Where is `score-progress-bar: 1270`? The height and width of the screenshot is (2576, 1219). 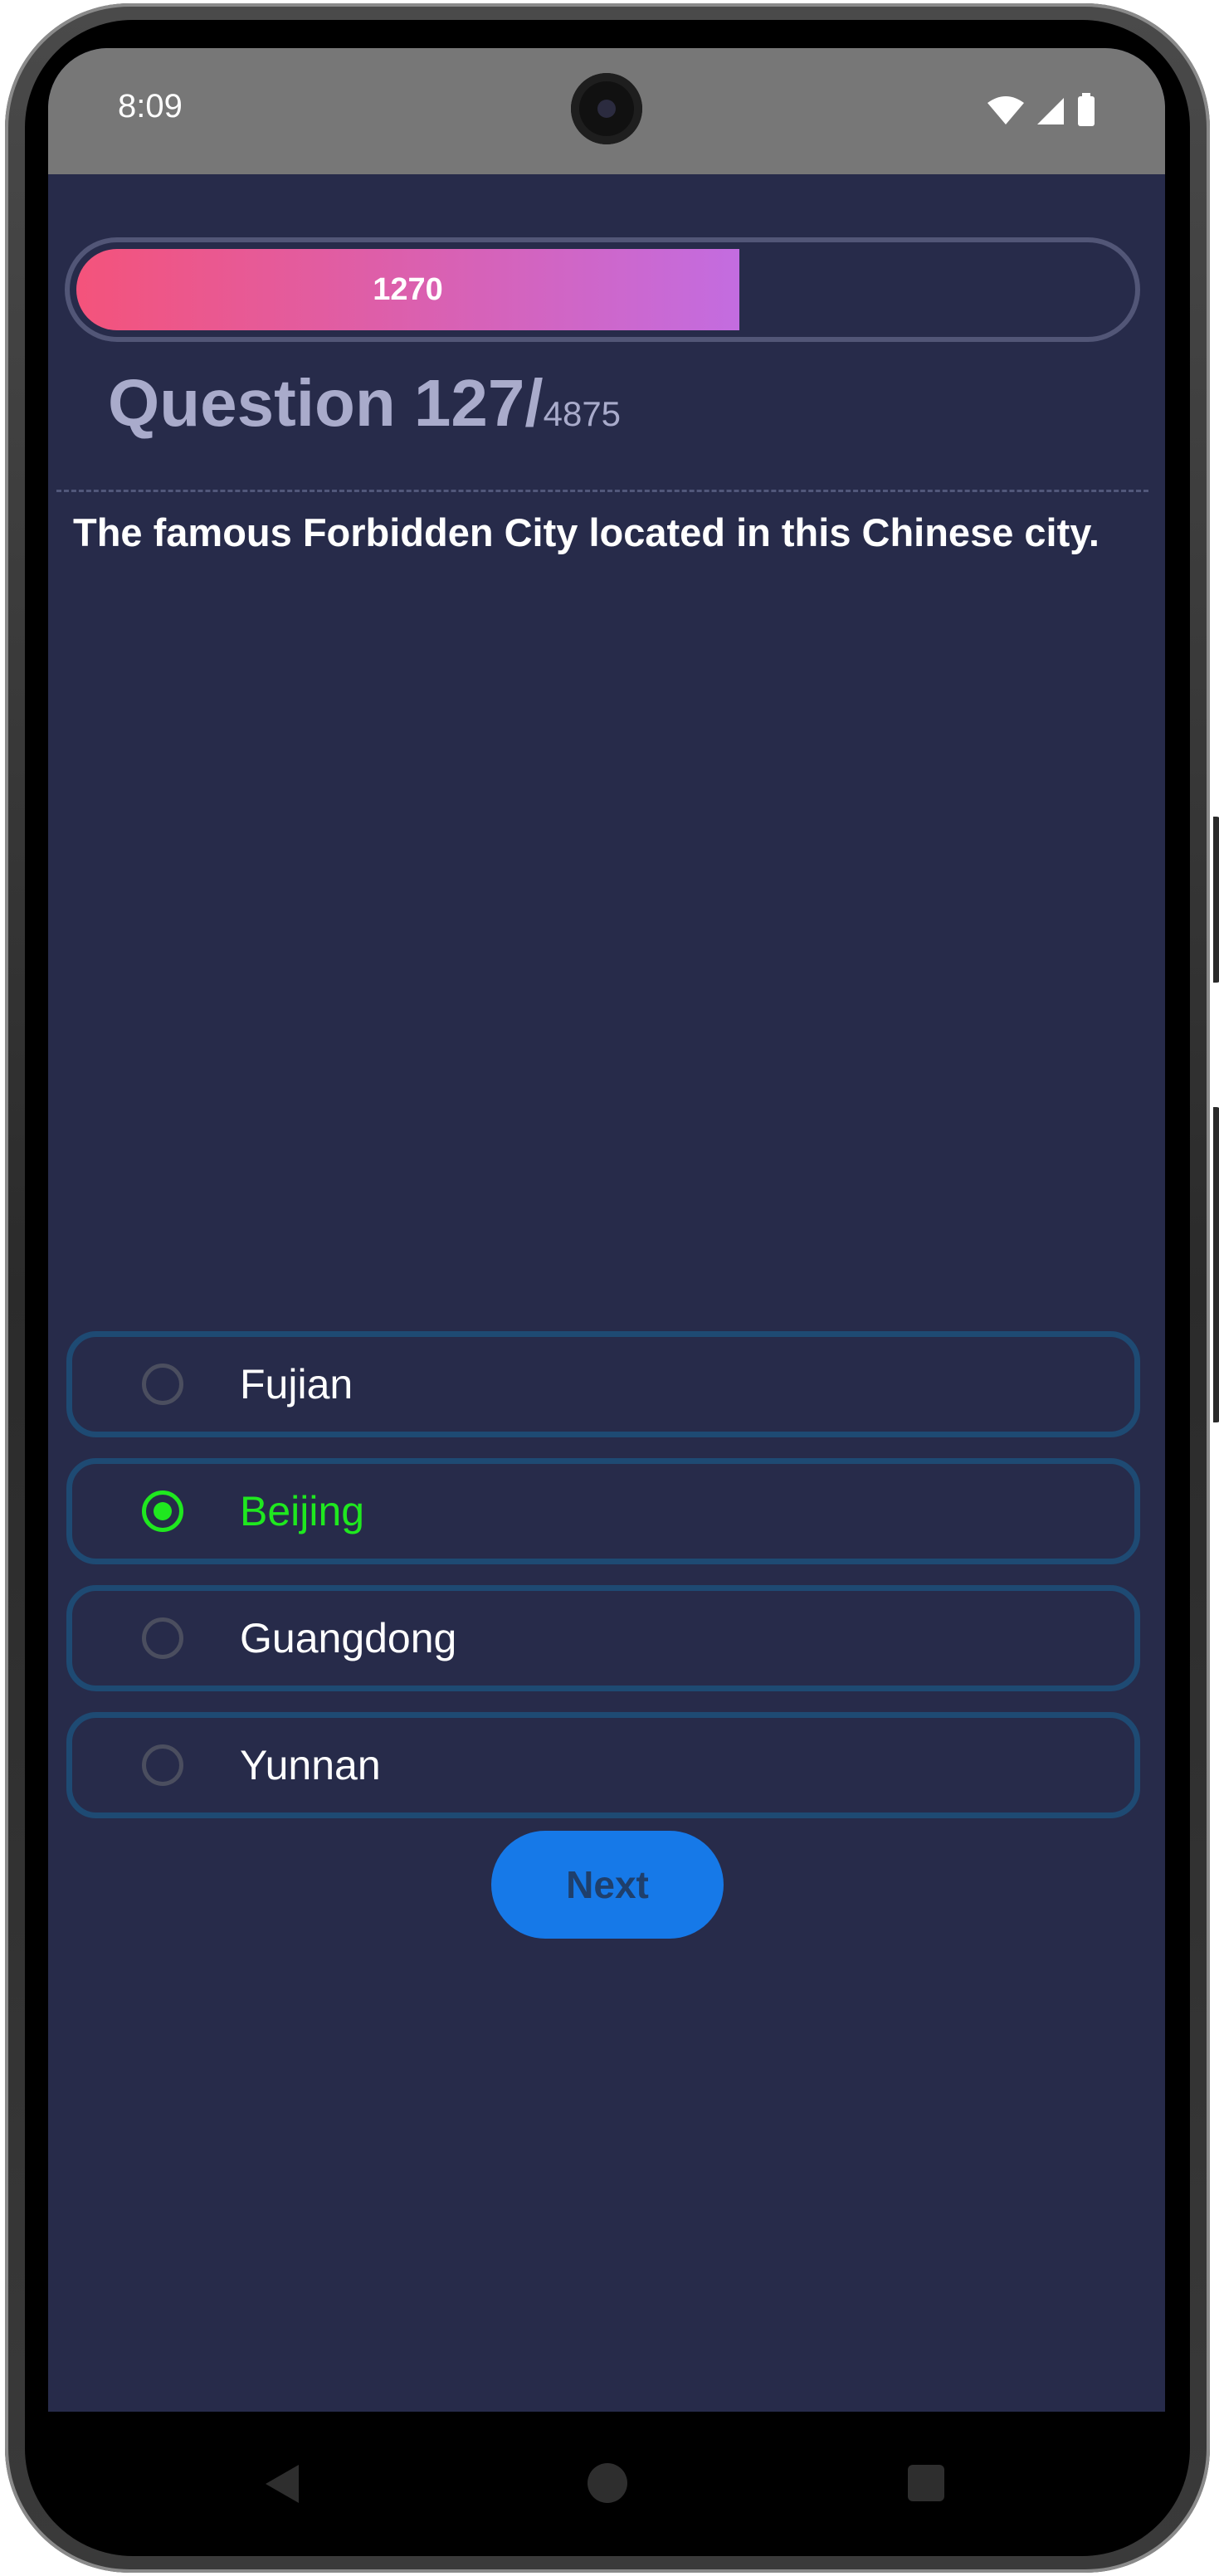 score-progress-bar: 1270 is located at coordinates (603, 290).